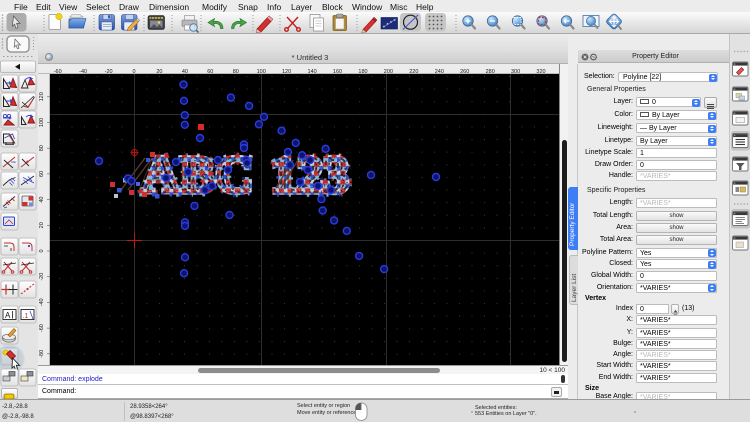  I want to click on svg-text: -80, so click(42, 354).